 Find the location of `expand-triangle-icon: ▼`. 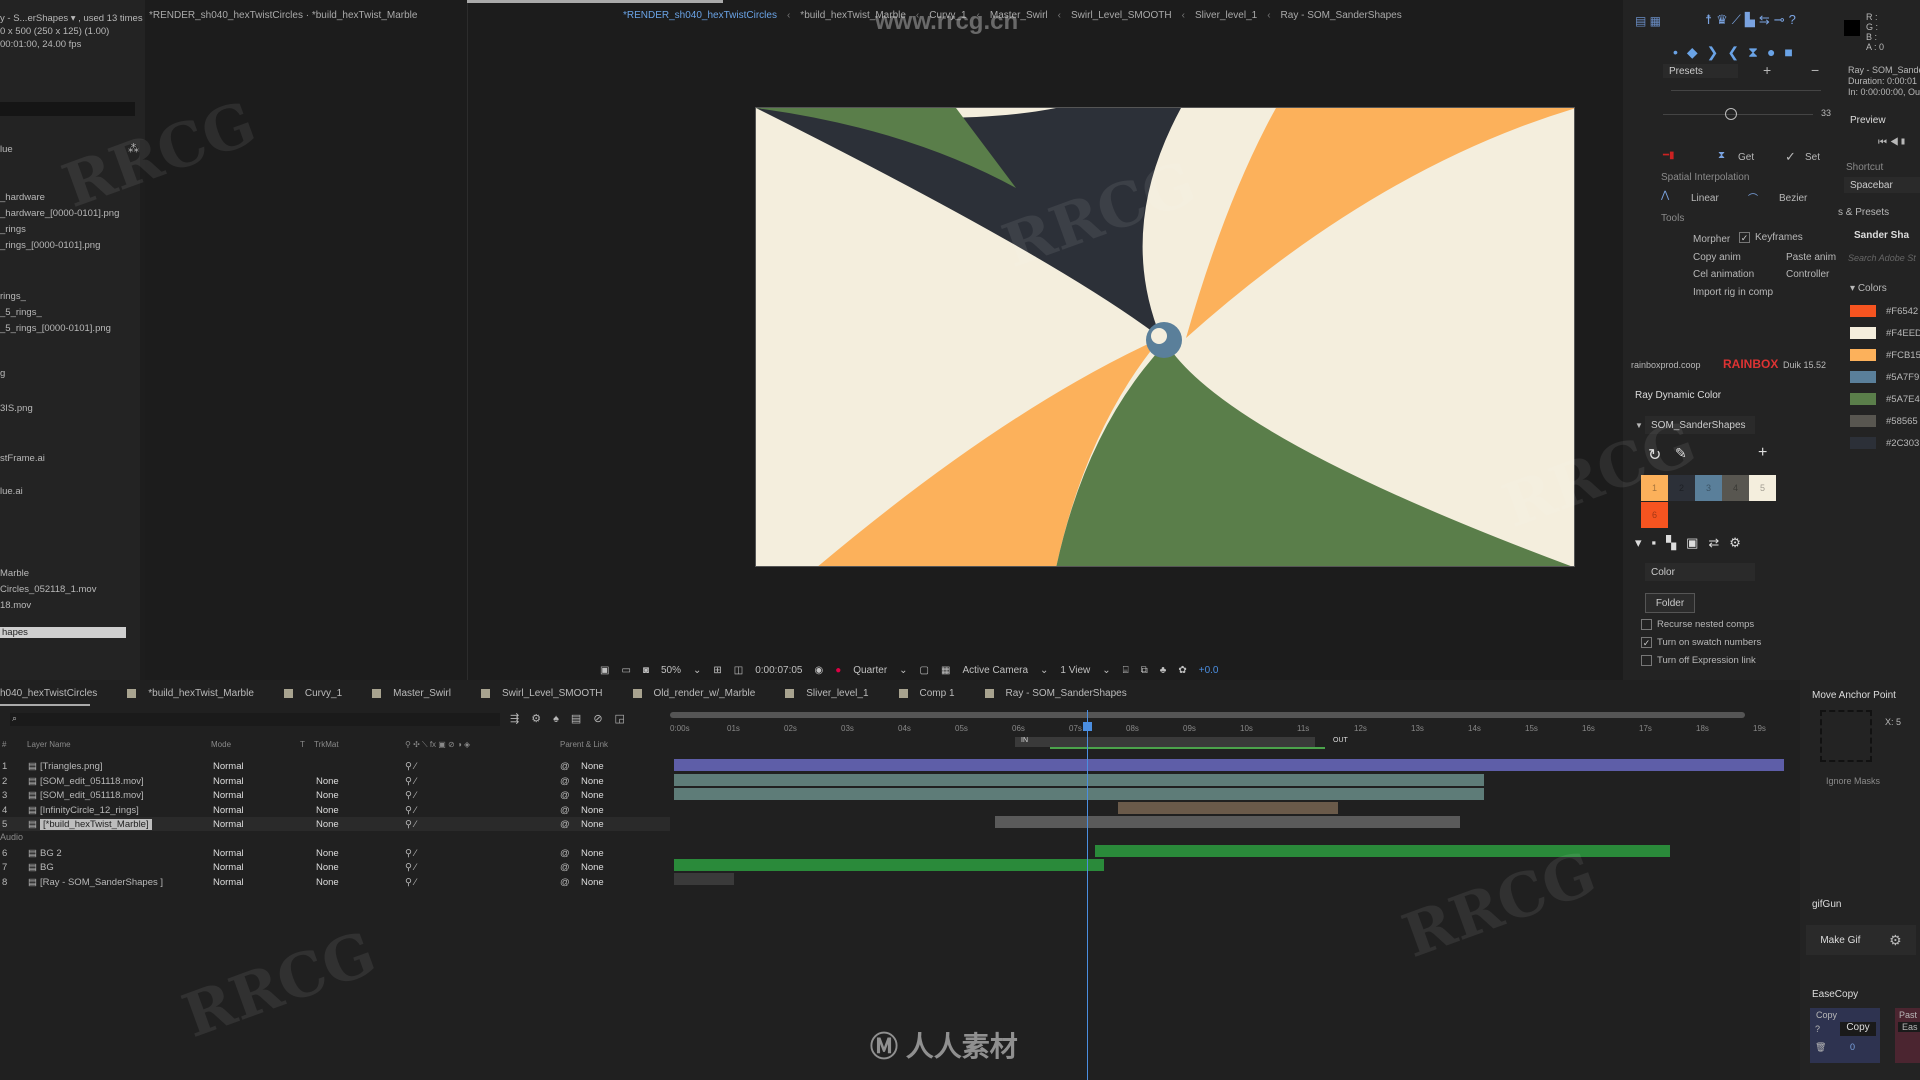

expand-triangle-icon: ▼ is located at coordinates (1639, 425).